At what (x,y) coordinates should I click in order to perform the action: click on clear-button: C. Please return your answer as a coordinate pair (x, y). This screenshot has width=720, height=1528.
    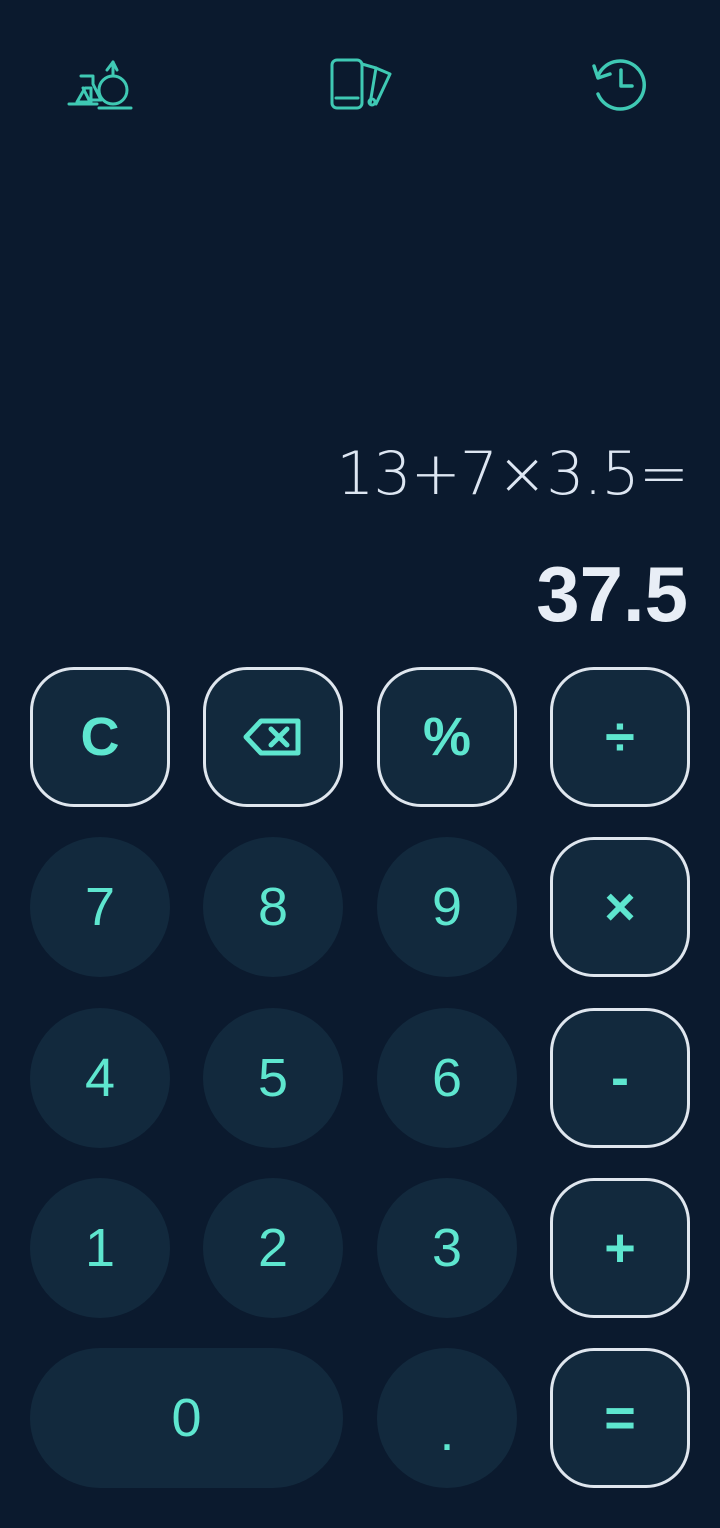
    Looking at the image, I should click on (100, 737).